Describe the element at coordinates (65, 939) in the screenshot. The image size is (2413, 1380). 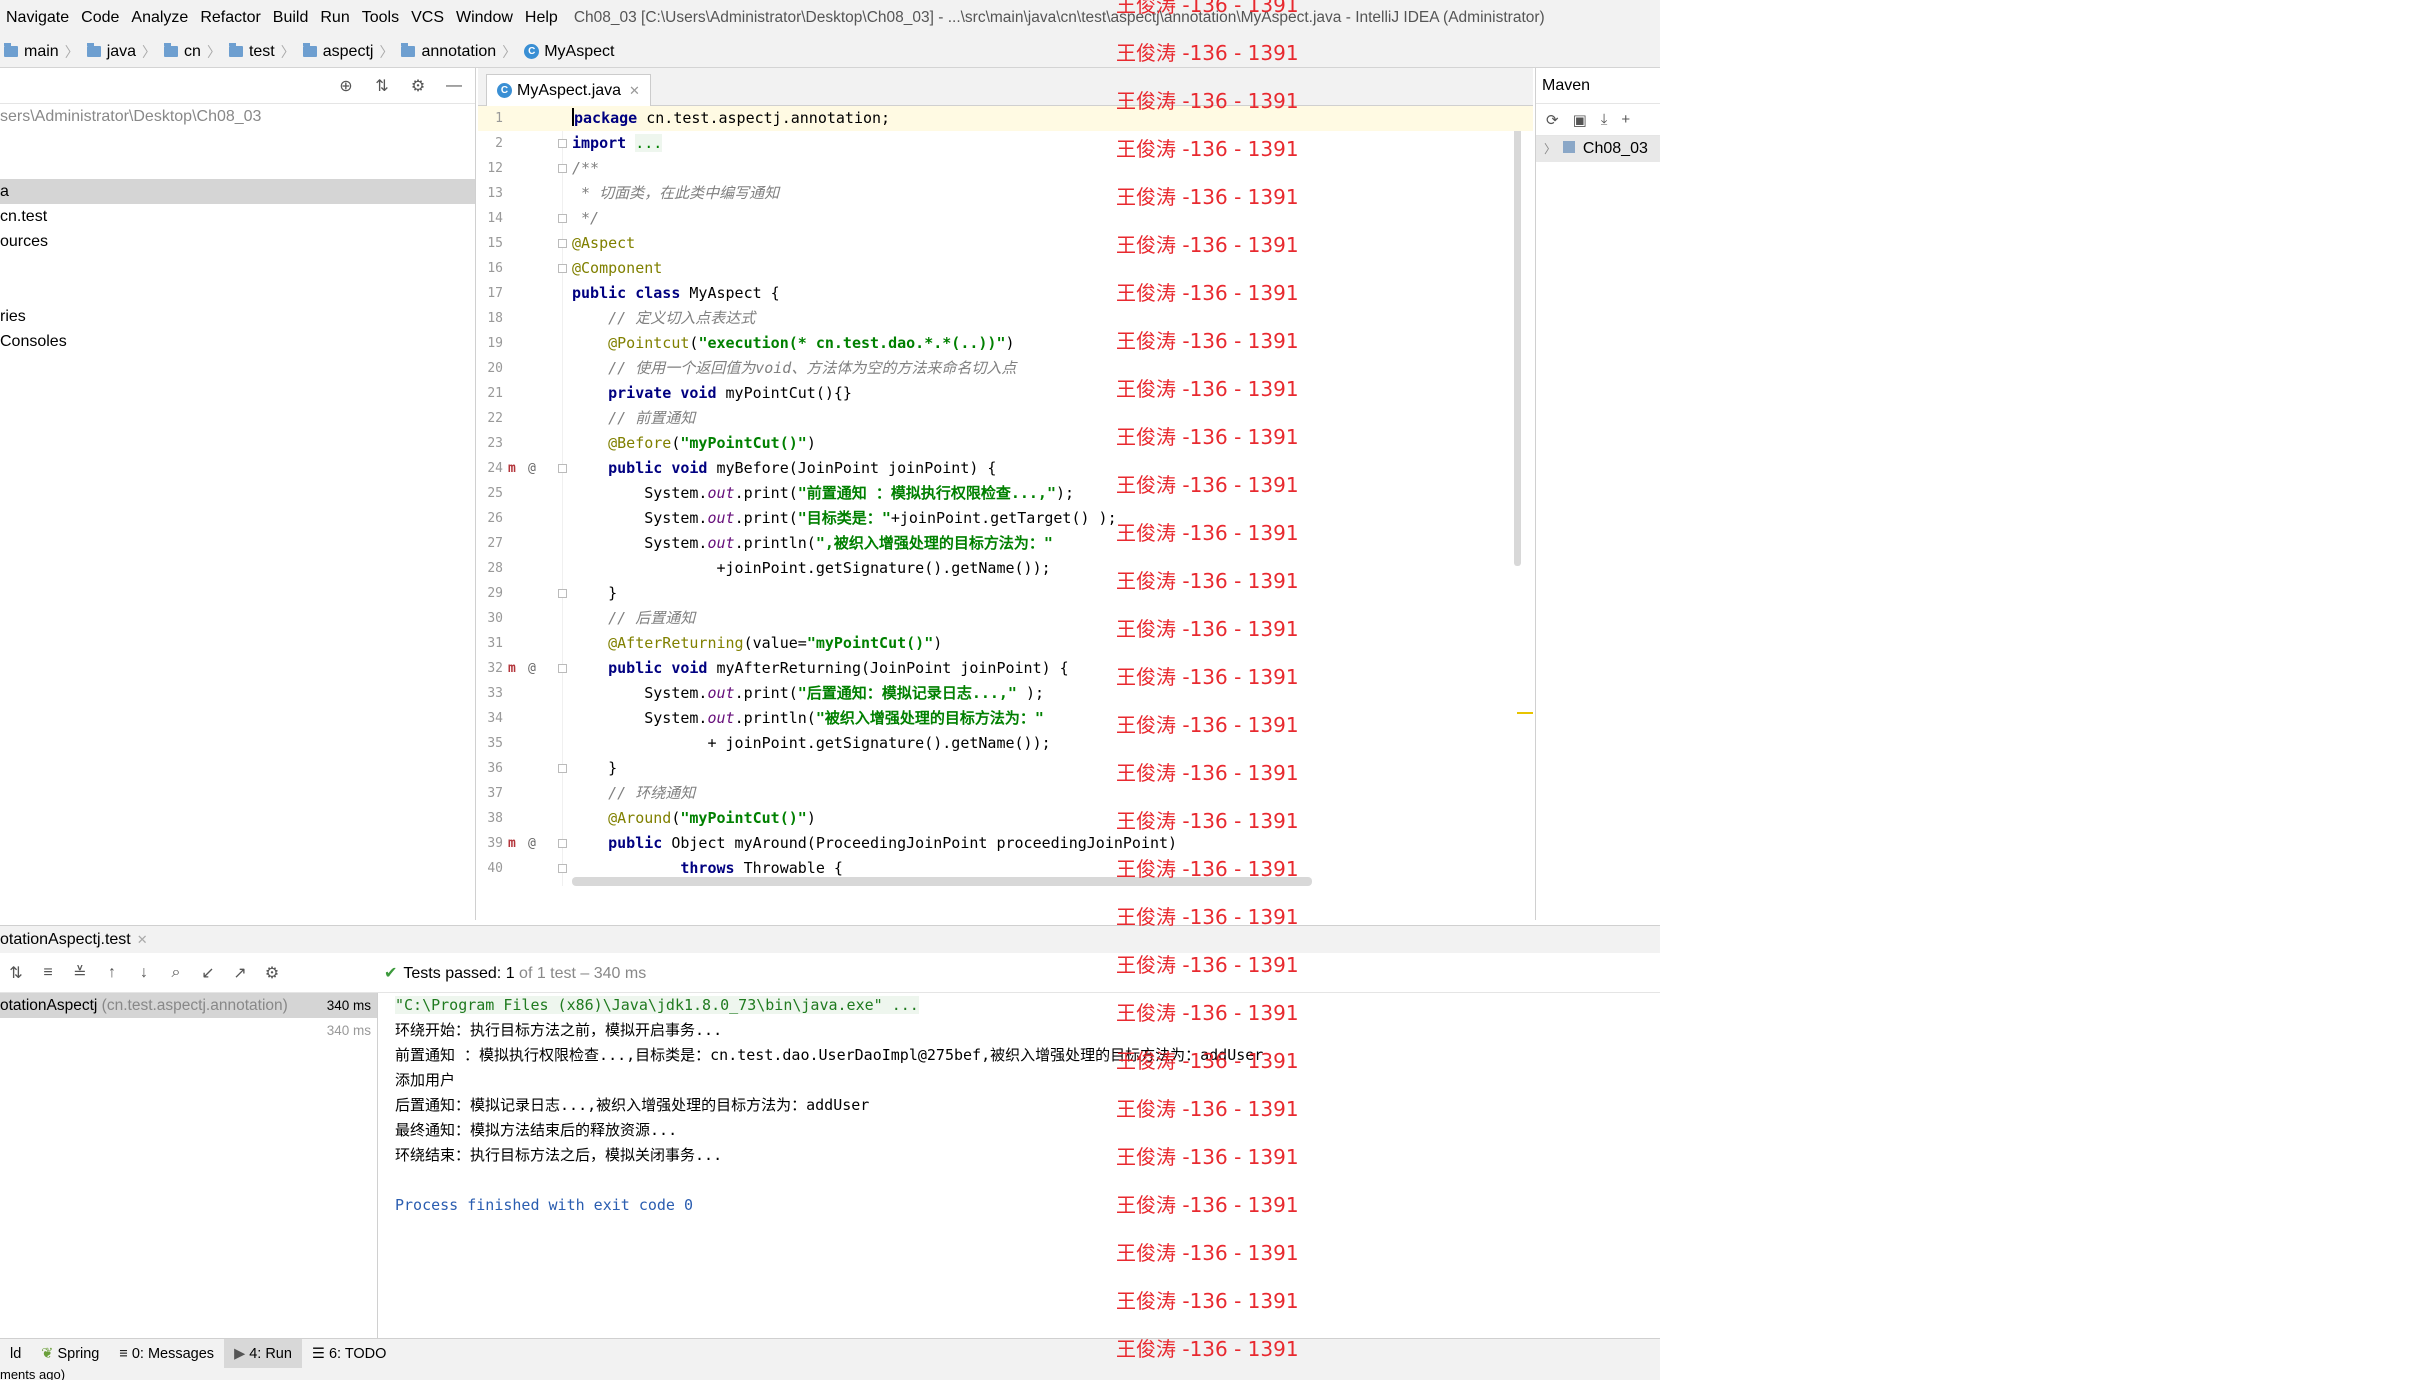
I see `run-config-label: otationAspectj.test` at that location.